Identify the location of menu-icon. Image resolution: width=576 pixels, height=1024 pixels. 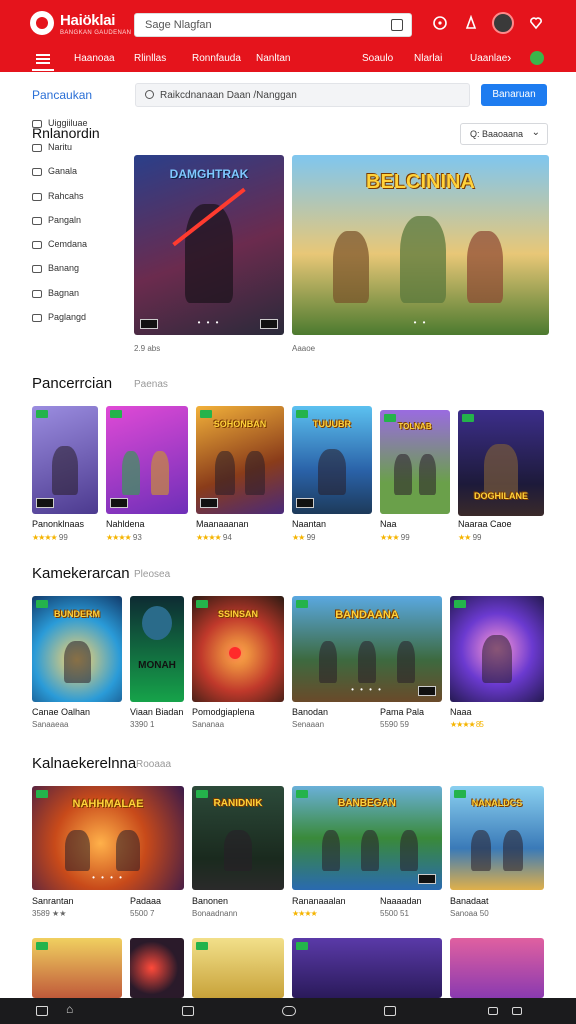
(43, 59).